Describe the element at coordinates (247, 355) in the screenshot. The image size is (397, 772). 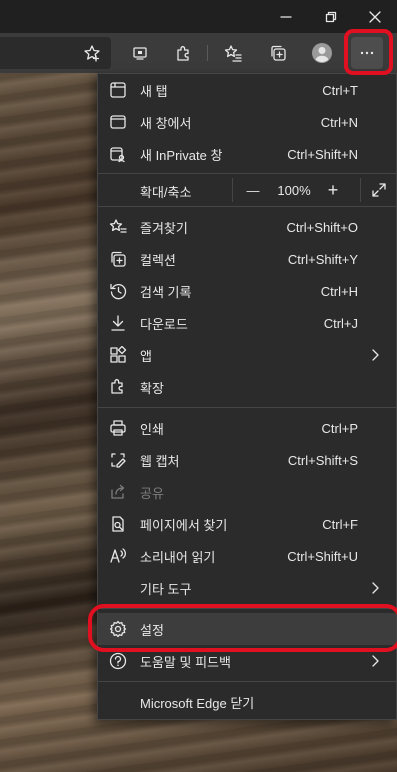
I see `menu-item-apps: 앱` at that location.